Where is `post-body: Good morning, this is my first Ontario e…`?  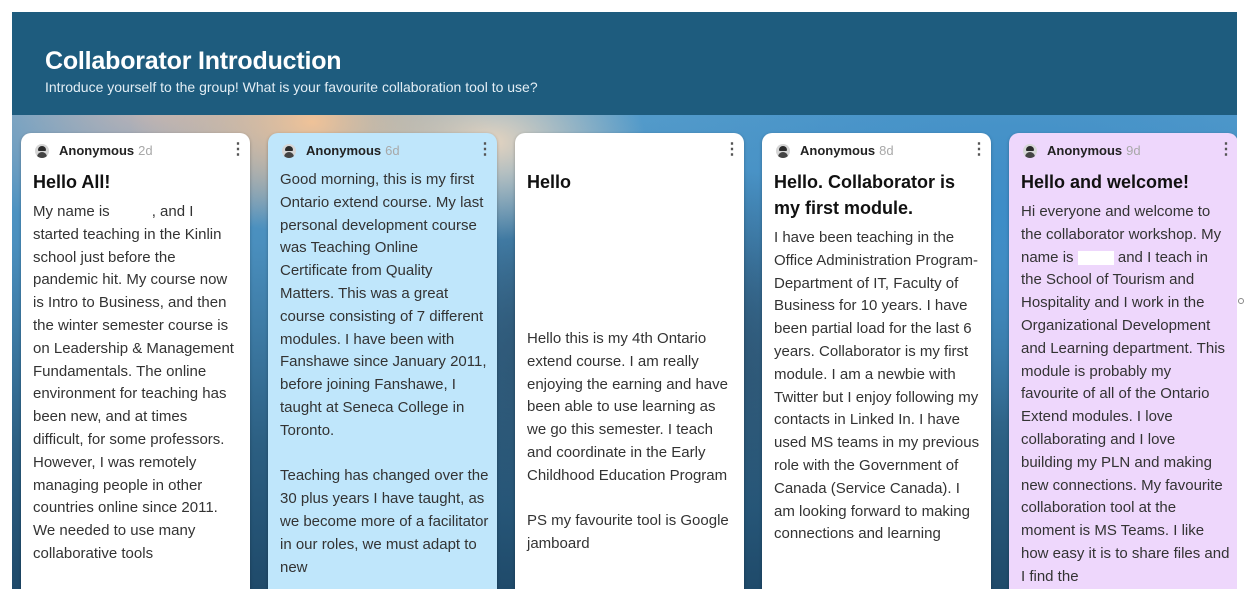
post-body: Good morning, this is my first Ontario e… is located at coordinates (384, 373).